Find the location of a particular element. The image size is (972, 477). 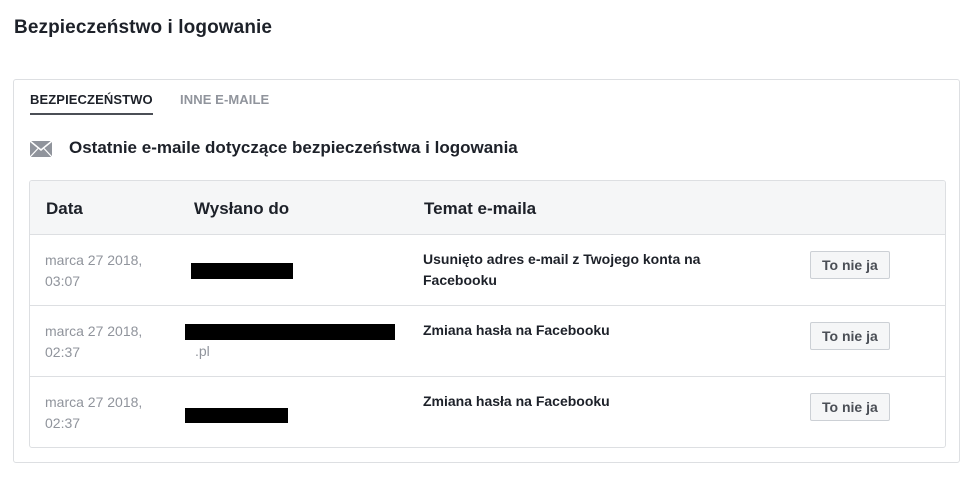

column-header-date: Data is located at coordinates (64, 208).